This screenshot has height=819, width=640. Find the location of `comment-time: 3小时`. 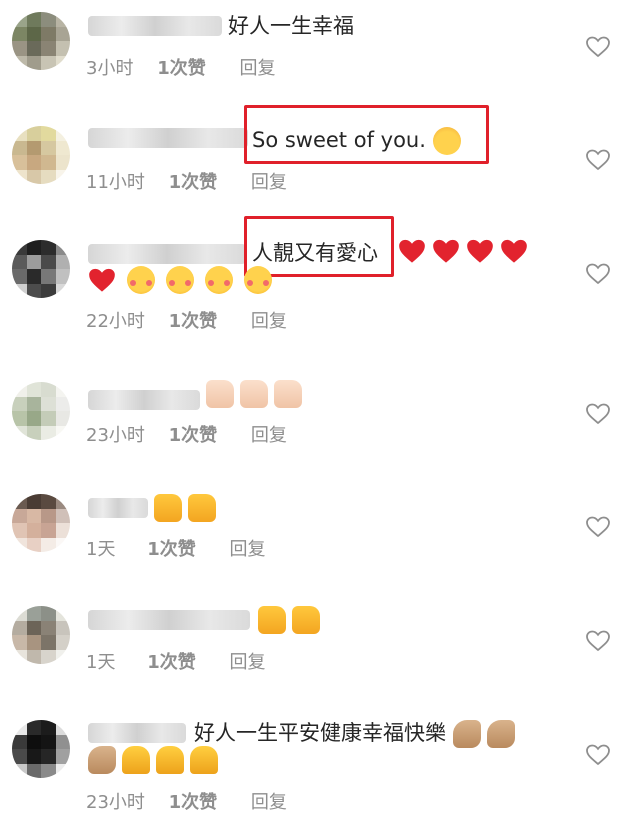

comment-time: 3小时 is located at coordinates (110, 68).